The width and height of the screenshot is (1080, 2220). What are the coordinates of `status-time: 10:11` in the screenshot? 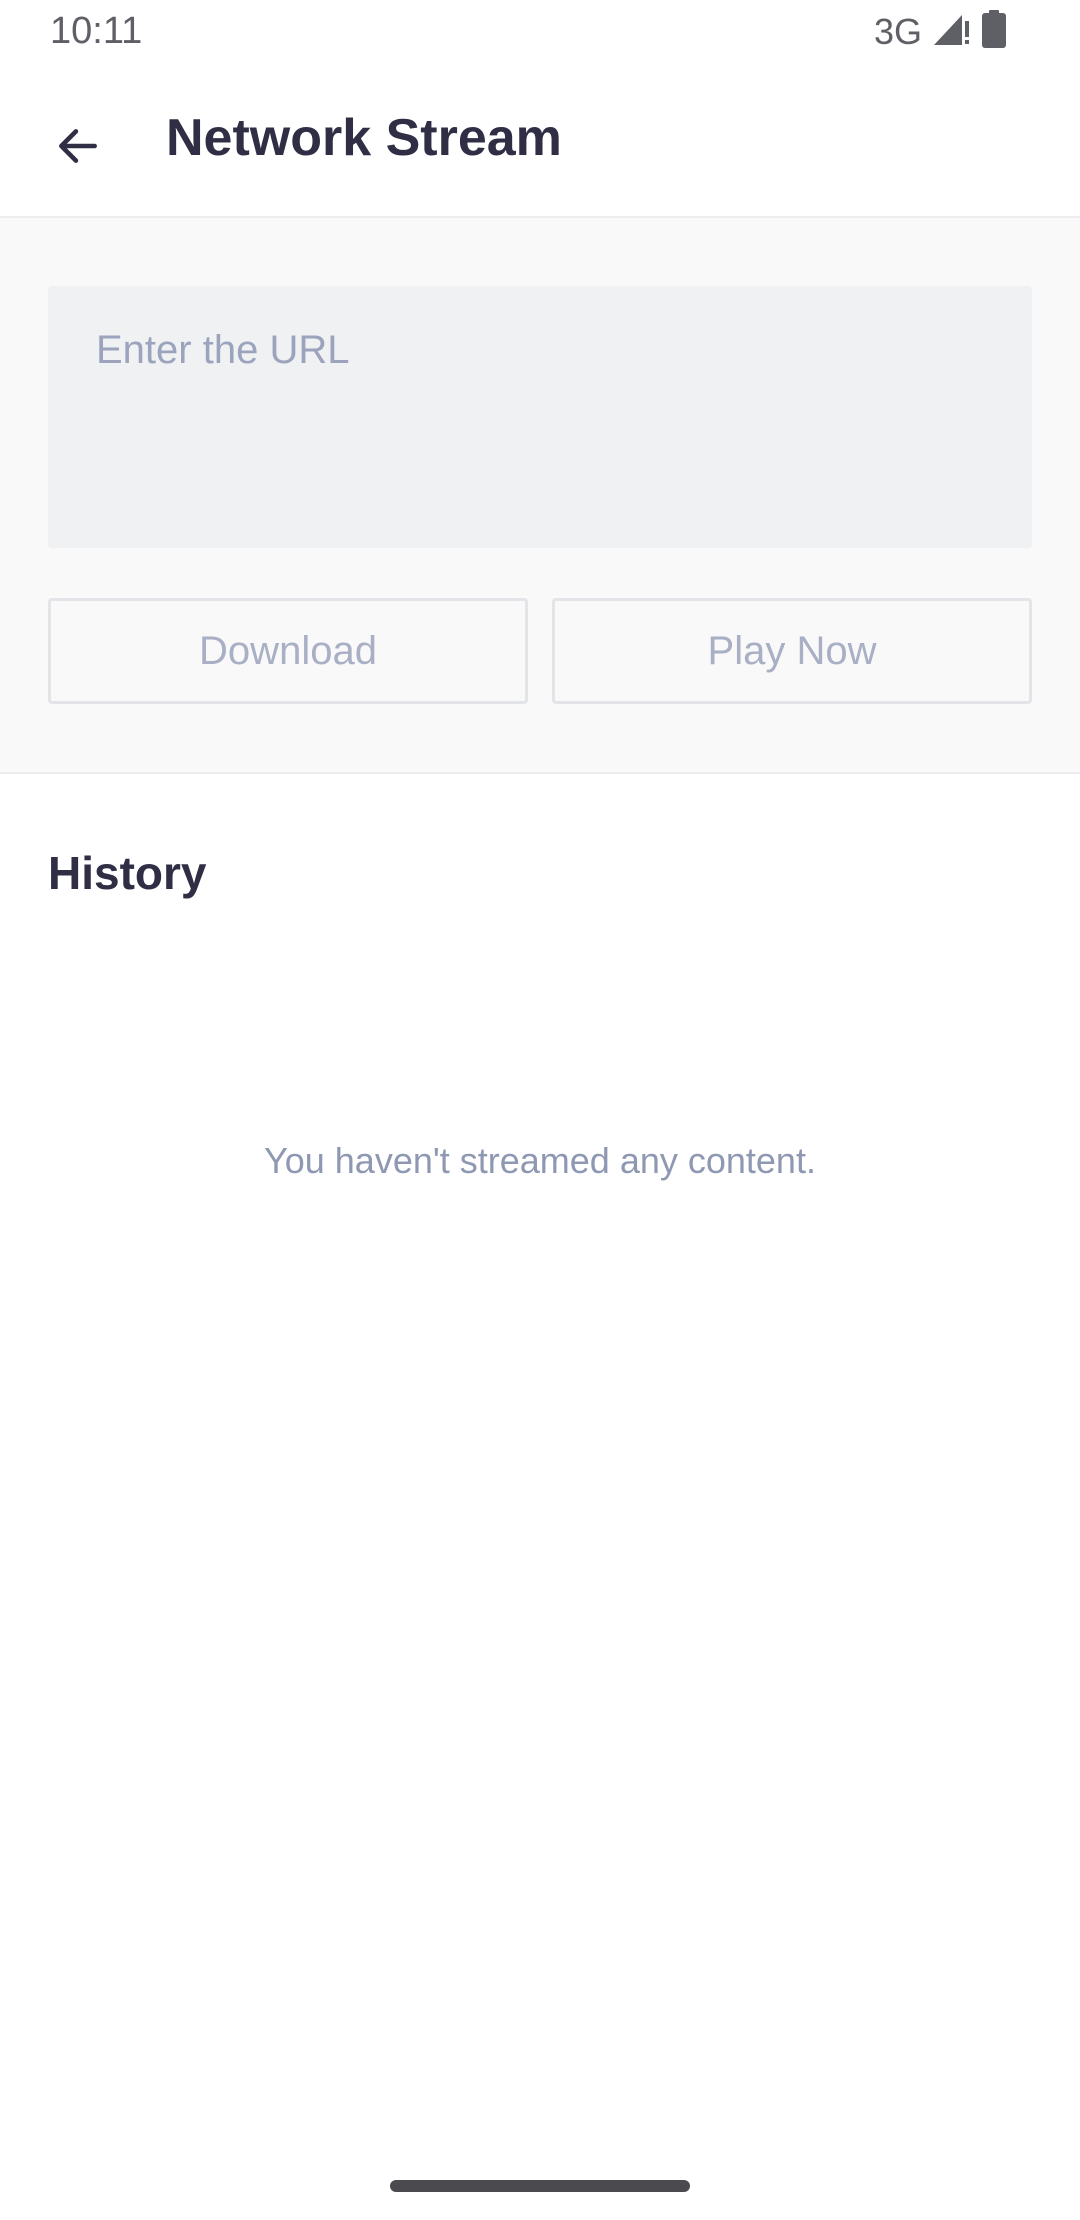 It's located at (96, 31).